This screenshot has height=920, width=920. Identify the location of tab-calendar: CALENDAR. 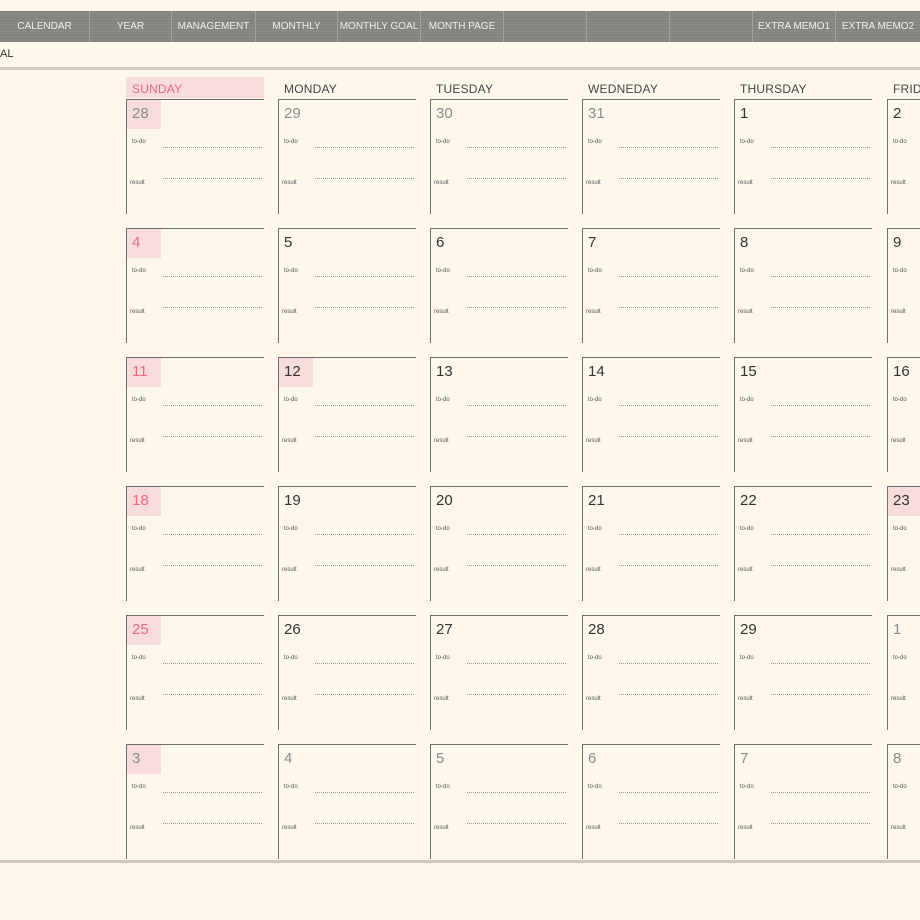
(45, 26).